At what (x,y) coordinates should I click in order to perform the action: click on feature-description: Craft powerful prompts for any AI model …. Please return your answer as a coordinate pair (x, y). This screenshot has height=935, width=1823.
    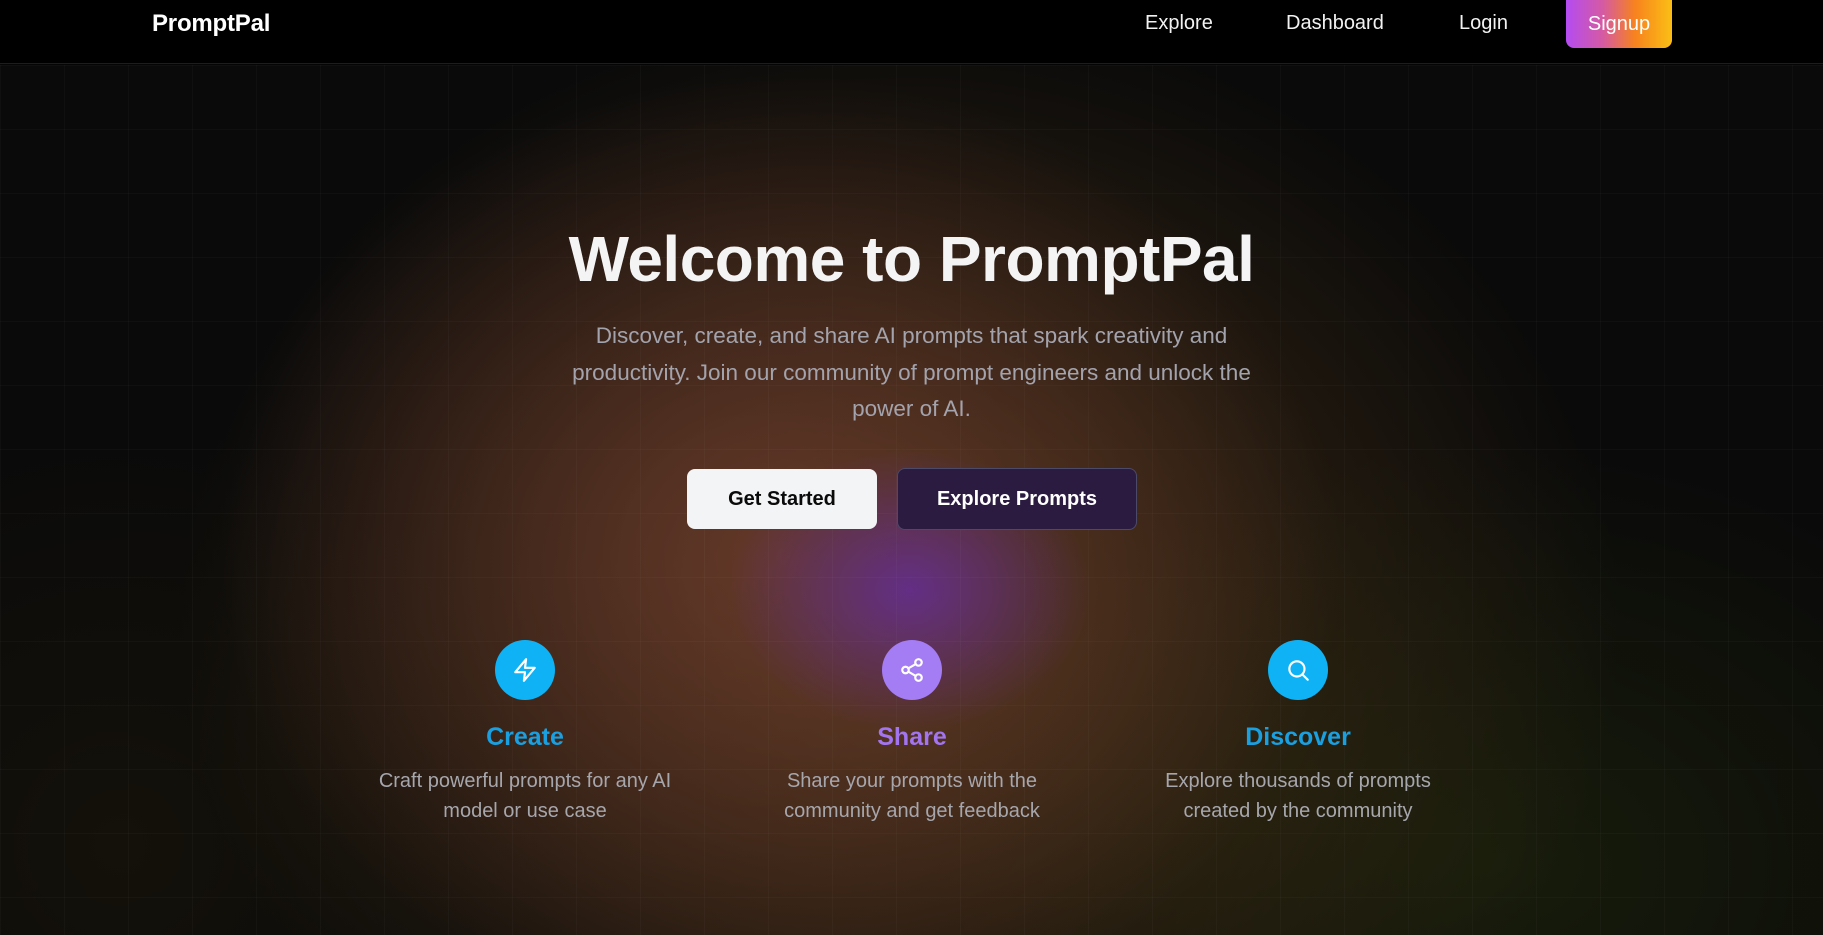
    Looking at the image, I should click on (525, 796).